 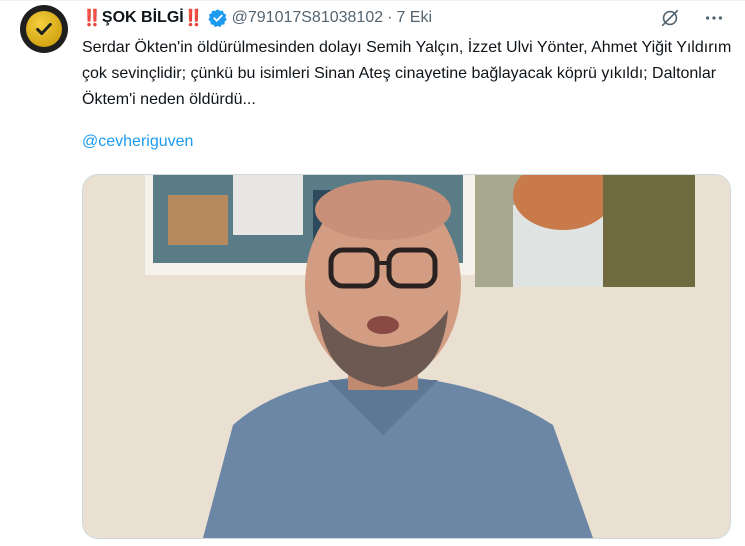 I want to click on tweet-header: ‼️ ŞOK BİLGİ ‼️ @791017S81038102 · 7 Eki, so click(x=403, y=18).